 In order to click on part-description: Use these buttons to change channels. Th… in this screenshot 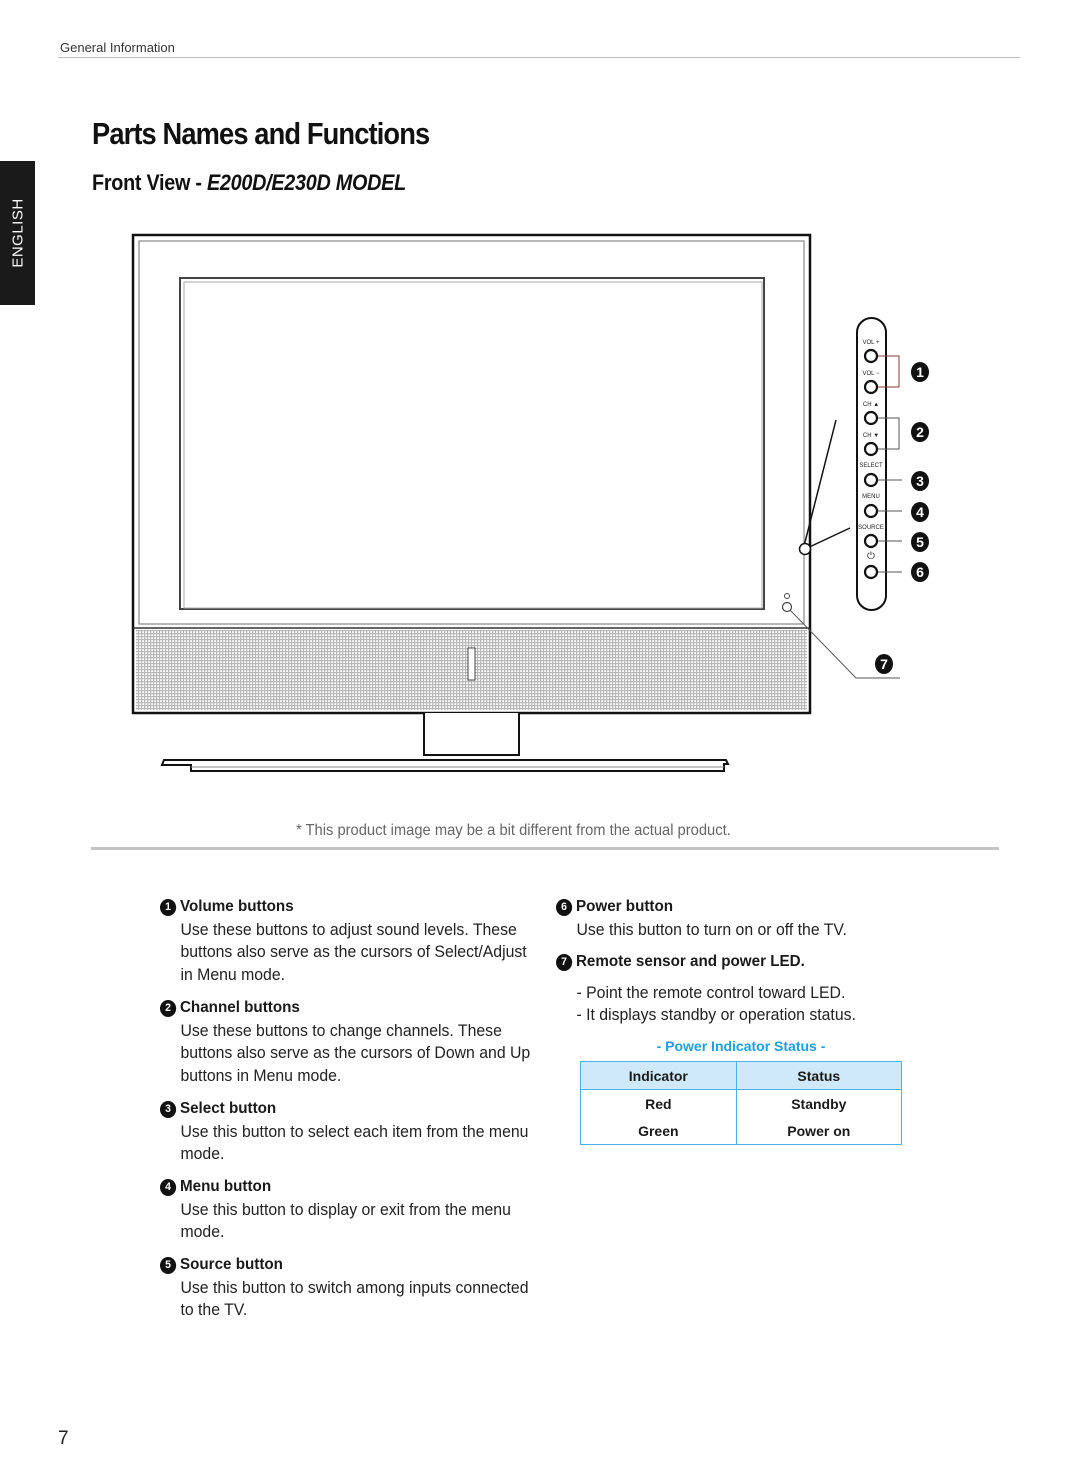, I will do `click(355, 1052)`.